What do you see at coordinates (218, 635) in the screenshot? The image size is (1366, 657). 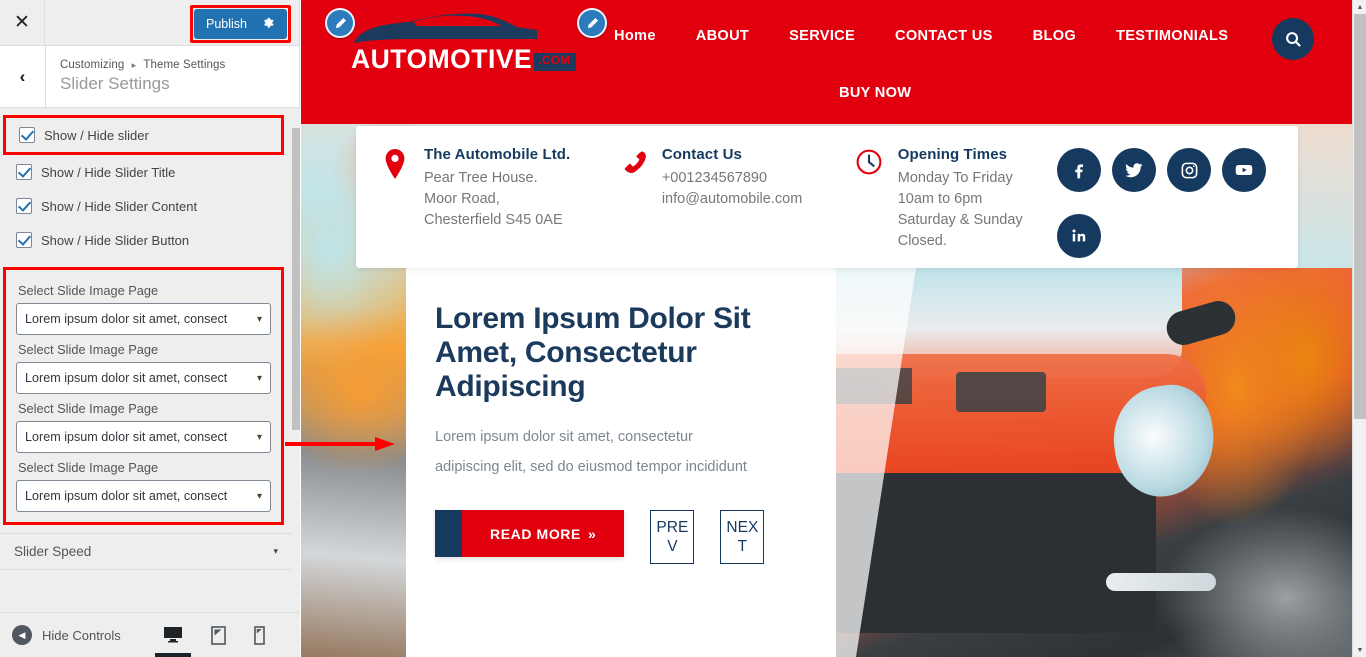 I see `device-tablet-button` at bounding box center [218, 635].